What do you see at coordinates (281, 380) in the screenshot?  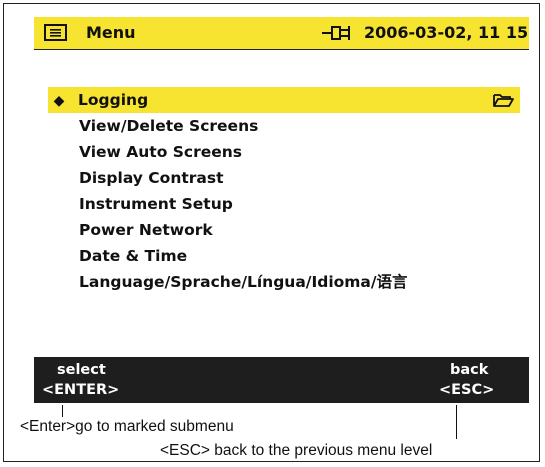 I see `softkey-bar: select <ENTER> back <ESC>` at bounding box center [281, 380].